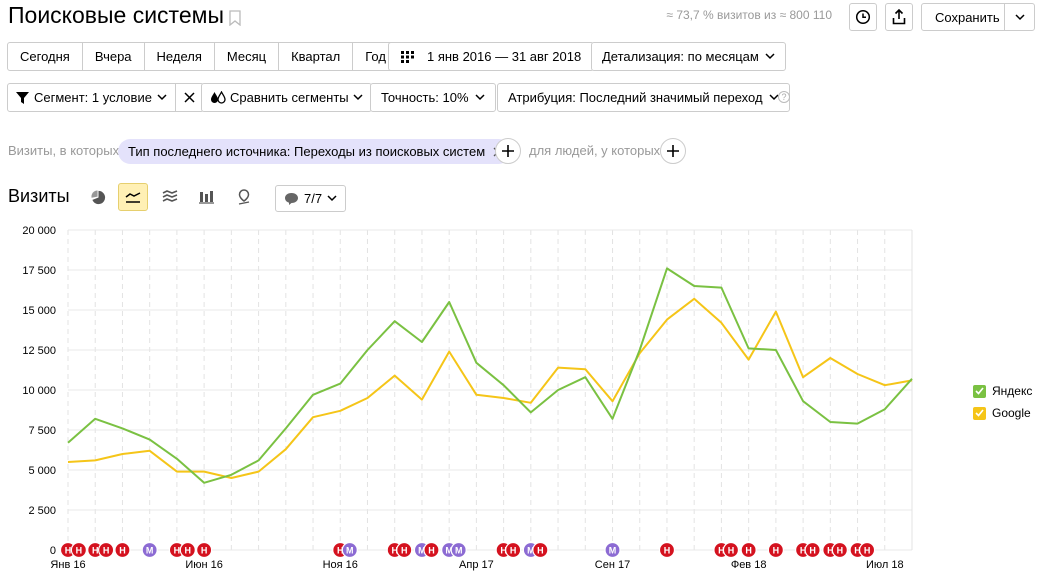  I want to click on compare-segments-button: Сравнить сегменты, so click(286, 97).